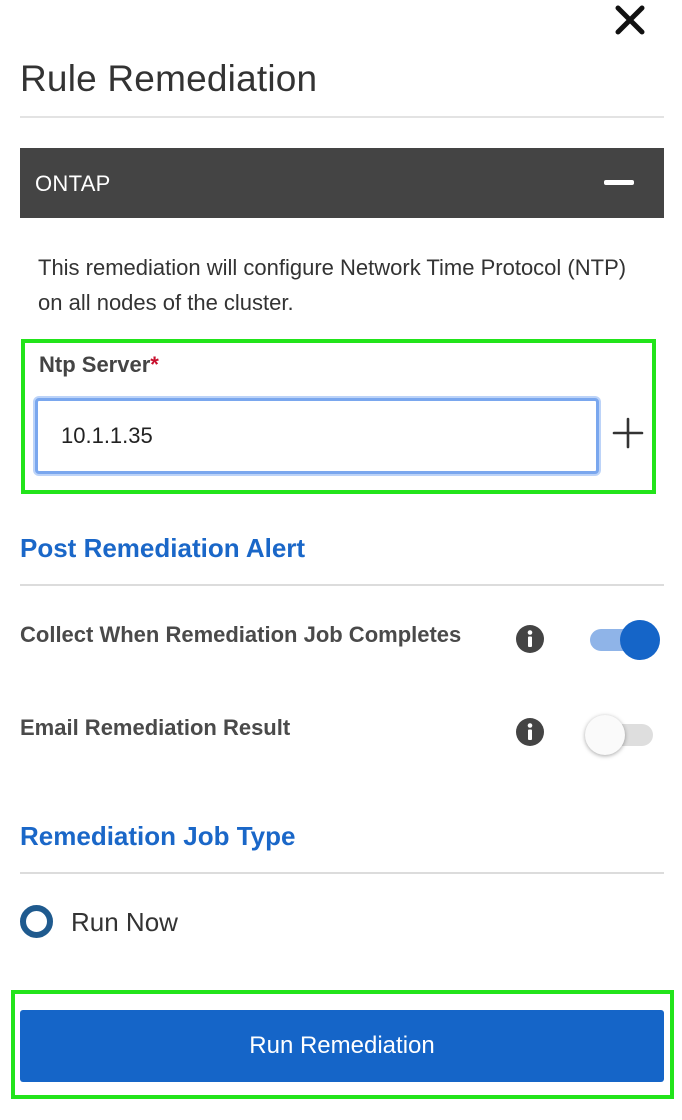  I want to click on run-now-radio, so click(36, 921).